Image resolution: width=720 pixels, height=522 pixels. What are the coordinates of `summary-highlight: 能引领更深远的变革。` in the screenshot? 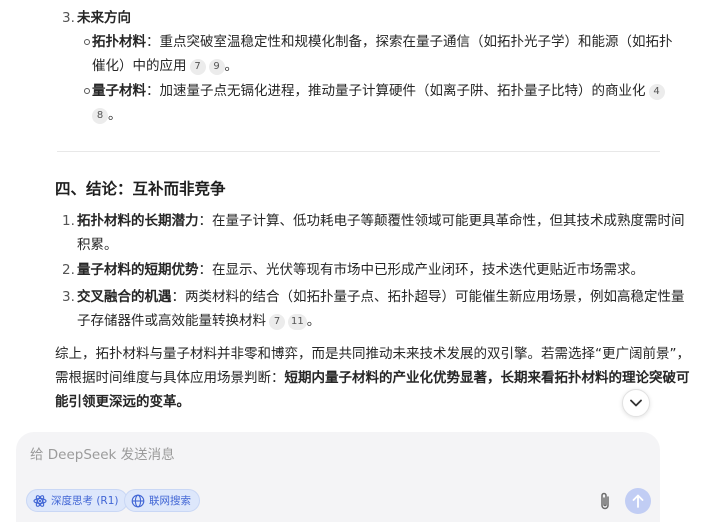 It's located at (122, 402).